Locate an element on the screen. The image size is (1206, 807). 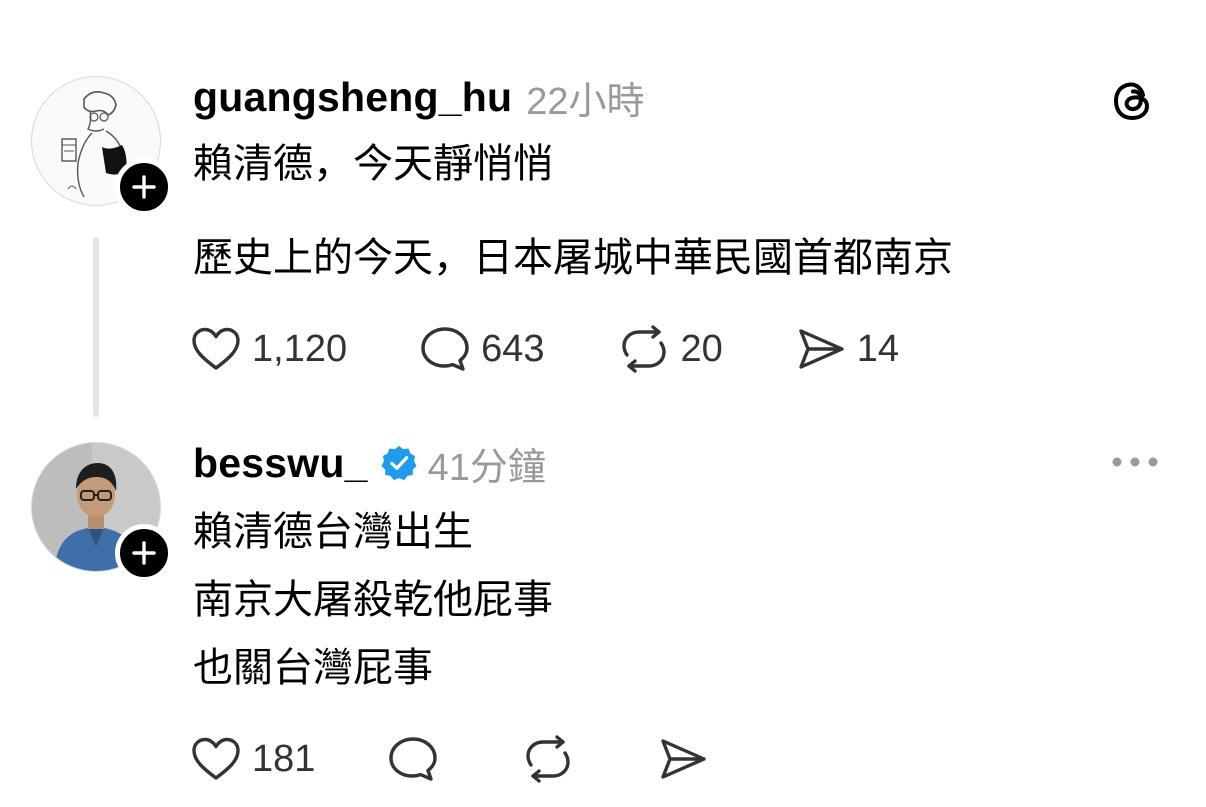
post-header: besswu_ 41分鐘 is located at coordinates (369, 463).